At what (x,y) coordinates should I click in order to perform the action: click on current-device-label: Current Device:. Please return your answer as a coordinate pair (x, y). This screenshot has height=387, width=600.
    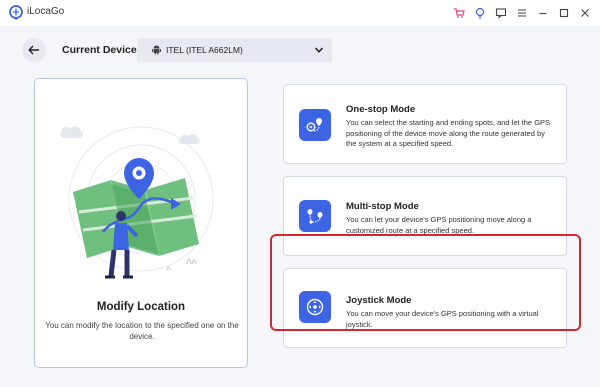
    Looking at the image, I should click on (101, 50).